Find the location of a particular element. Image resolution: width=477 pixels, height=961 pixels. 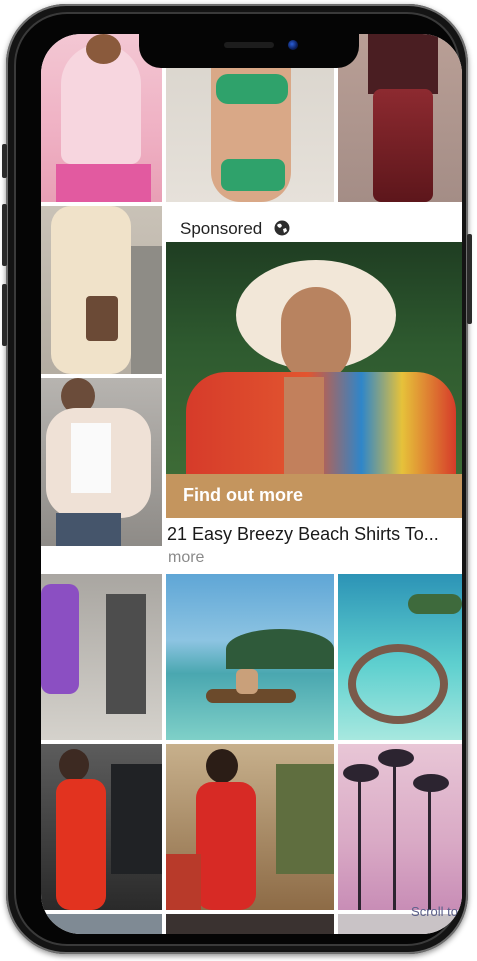

pin-overwater-villas is located at coordinates (400, 657).